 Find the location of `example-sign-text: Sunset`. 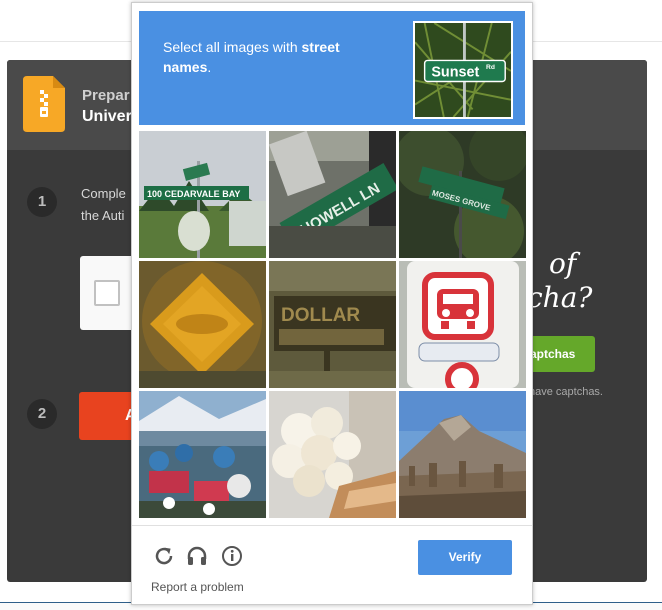

example-sign-text: Sunset is located at coordinates (455, 73).